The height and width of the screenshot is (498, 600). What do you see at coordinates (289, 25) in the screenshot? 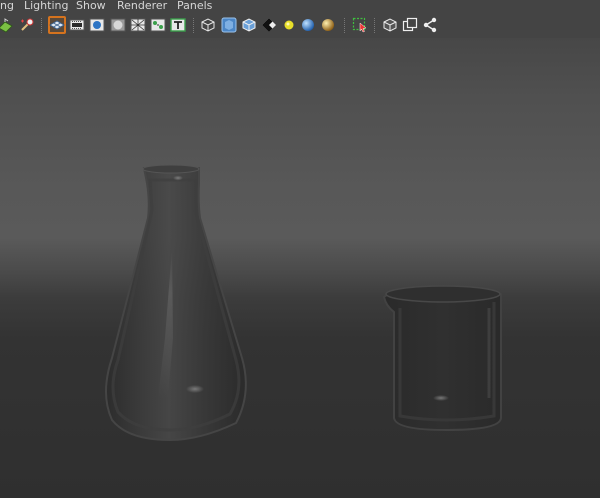
I see `use-all-lights-icon` at bounding box center [289, 25].